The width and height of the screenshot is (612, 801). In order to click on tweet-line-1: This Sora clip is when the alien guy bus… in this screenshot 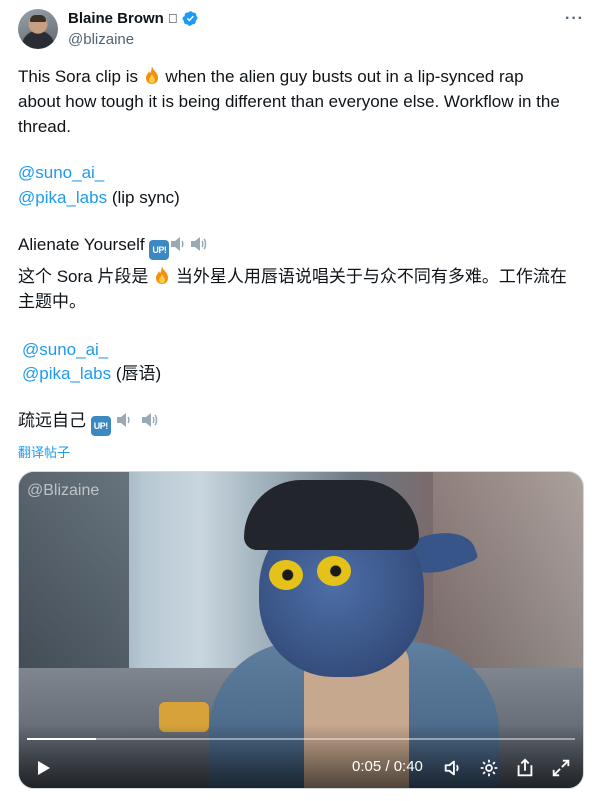, I will do `click(271, 78)`.